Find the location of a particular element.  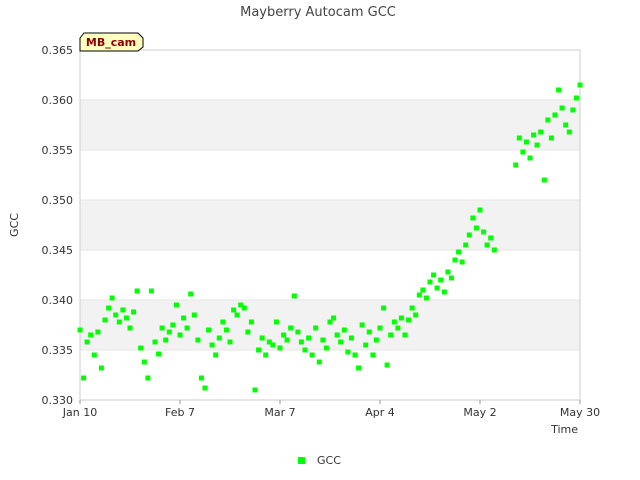

x-axis-ticks: Jan 10 Feb 7 Mar 7 Apr 4 May 2 May 30 is located at coordinates (331, 409).